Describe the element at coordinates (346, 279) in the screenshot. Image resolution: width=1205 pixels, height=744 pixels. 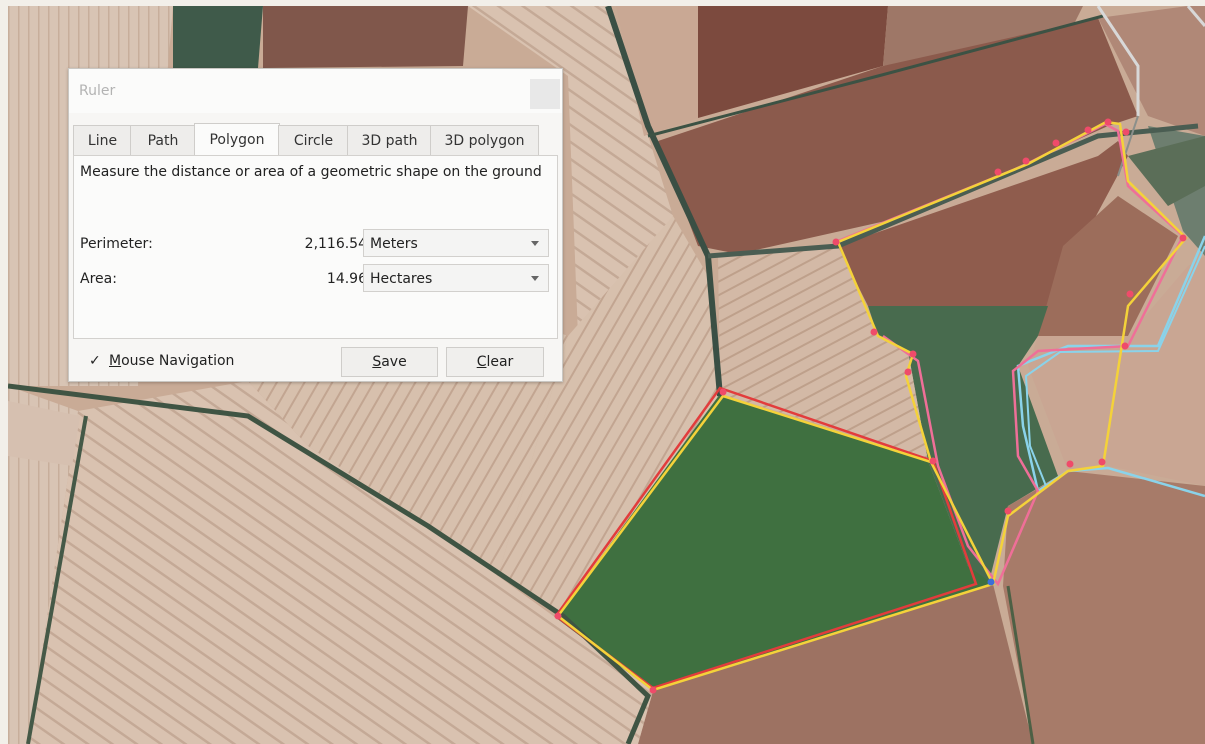
I see `area-value: 14.96` at that location.